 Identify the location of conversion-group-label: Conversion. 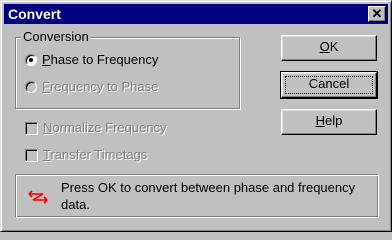
(56, 37).